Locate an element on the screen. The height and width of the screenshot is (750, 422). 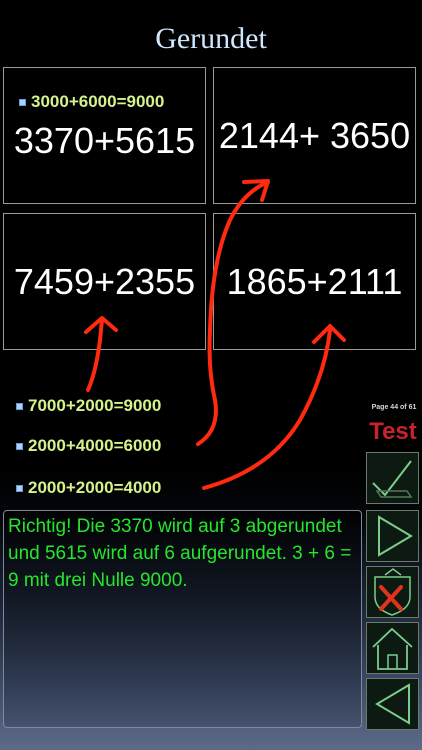
check-icon is located at coordinates (392, 479).